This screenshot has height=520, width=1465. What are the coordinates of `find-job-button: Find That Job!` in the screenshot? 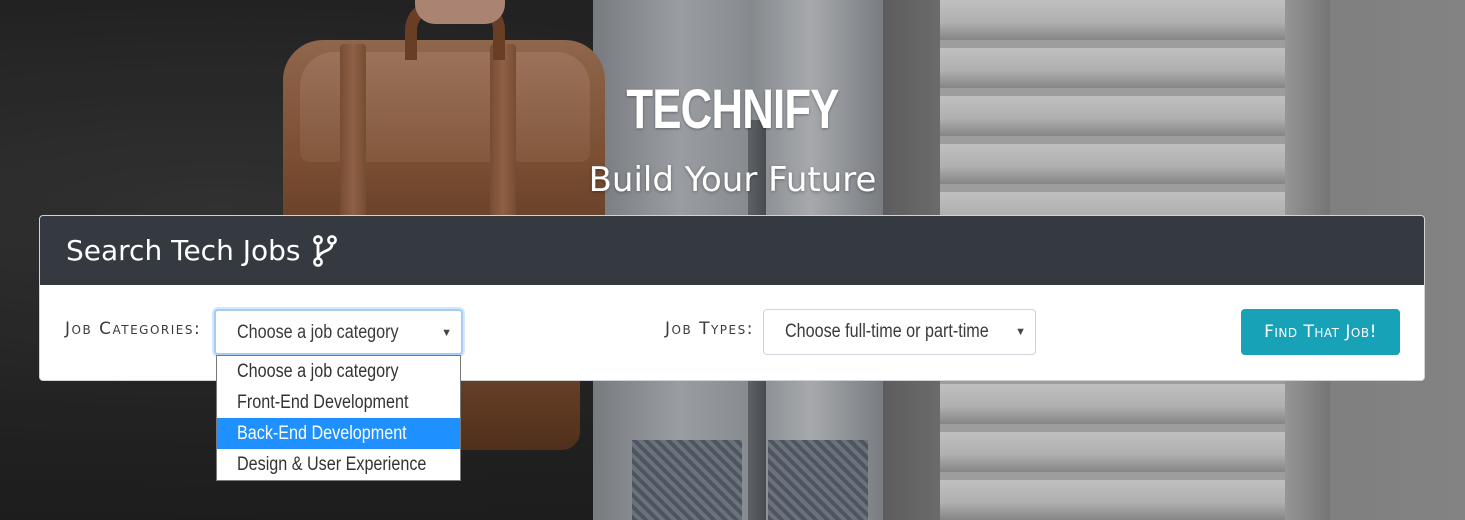 It's located at (1320, 332).